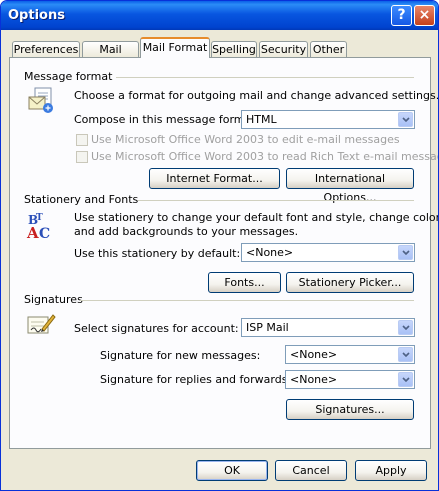 This screenshot has height=491, width=439. What do you see at coordinates (328, 252) in the screenshot?
I see `stationery-select: <None>` at bounding box center [328, 252].